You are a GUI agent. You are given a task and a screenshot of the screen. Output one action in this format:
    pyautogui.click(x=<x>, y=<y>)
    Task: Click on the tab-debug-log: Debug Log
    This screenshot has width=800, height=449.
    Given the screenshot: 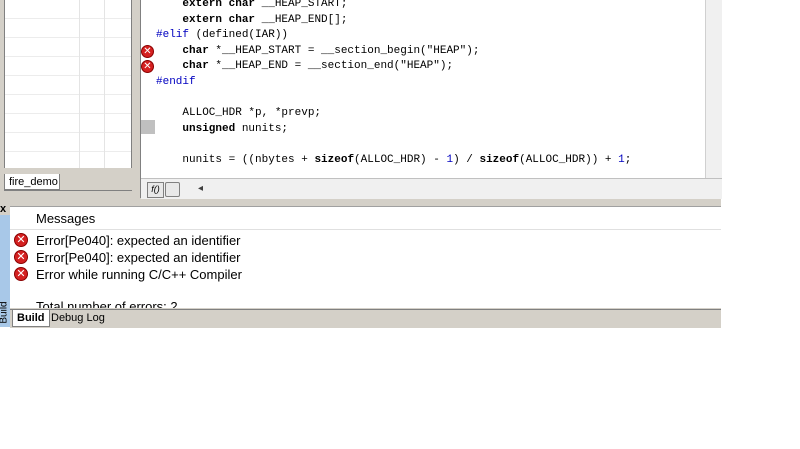 What is the action you would take?
    pyautogui.click(x=78, y=318)
    